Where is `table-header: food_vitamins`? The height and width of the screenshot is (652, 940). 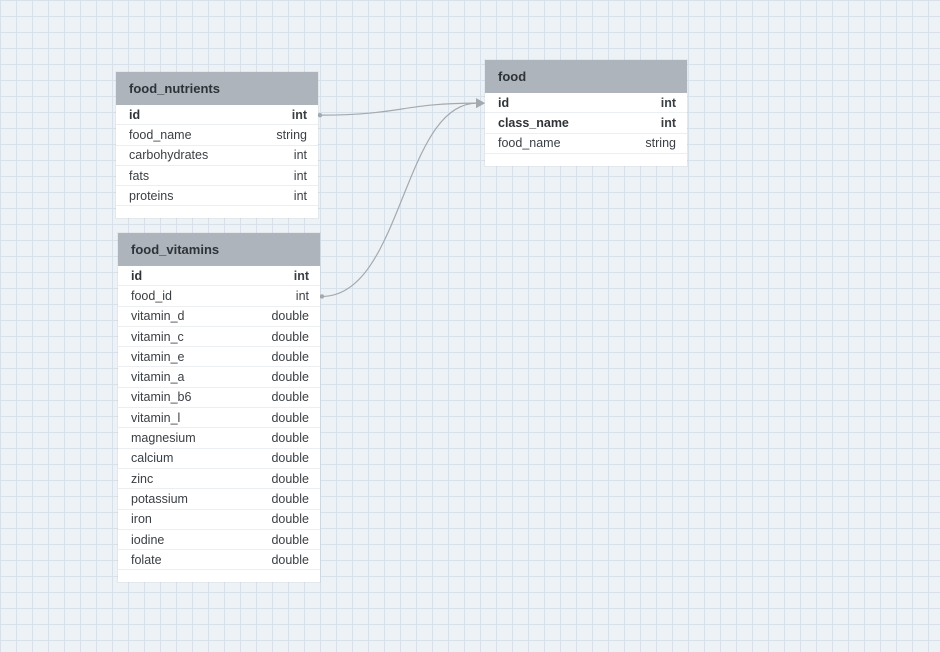
table-header: food_vitamins is located at coordinates (219, 249).